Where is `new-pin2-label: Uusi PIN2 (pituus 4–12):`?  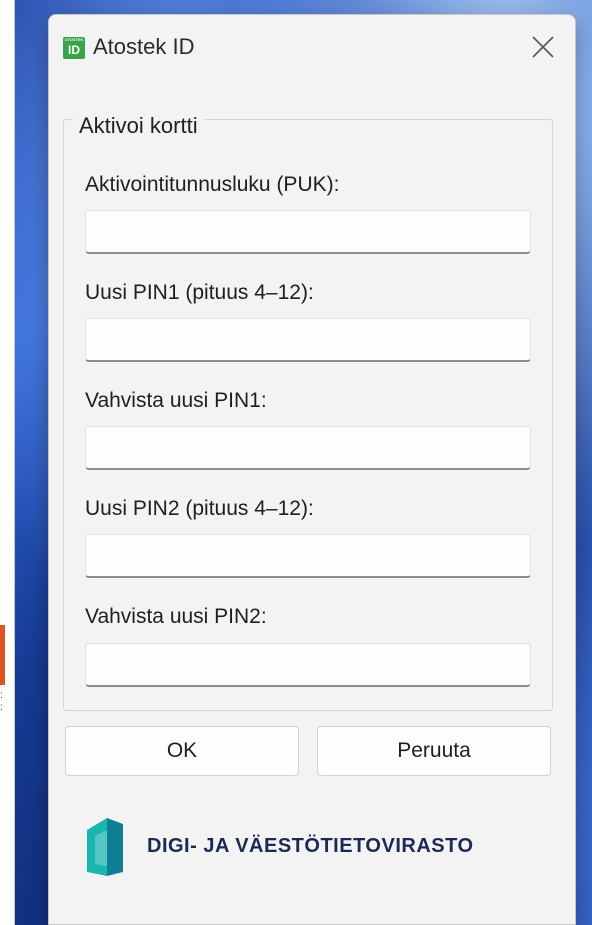
new-pin2-label: Uusi PIN2 (pituus 4–12): is located at coordinates (199, 508).